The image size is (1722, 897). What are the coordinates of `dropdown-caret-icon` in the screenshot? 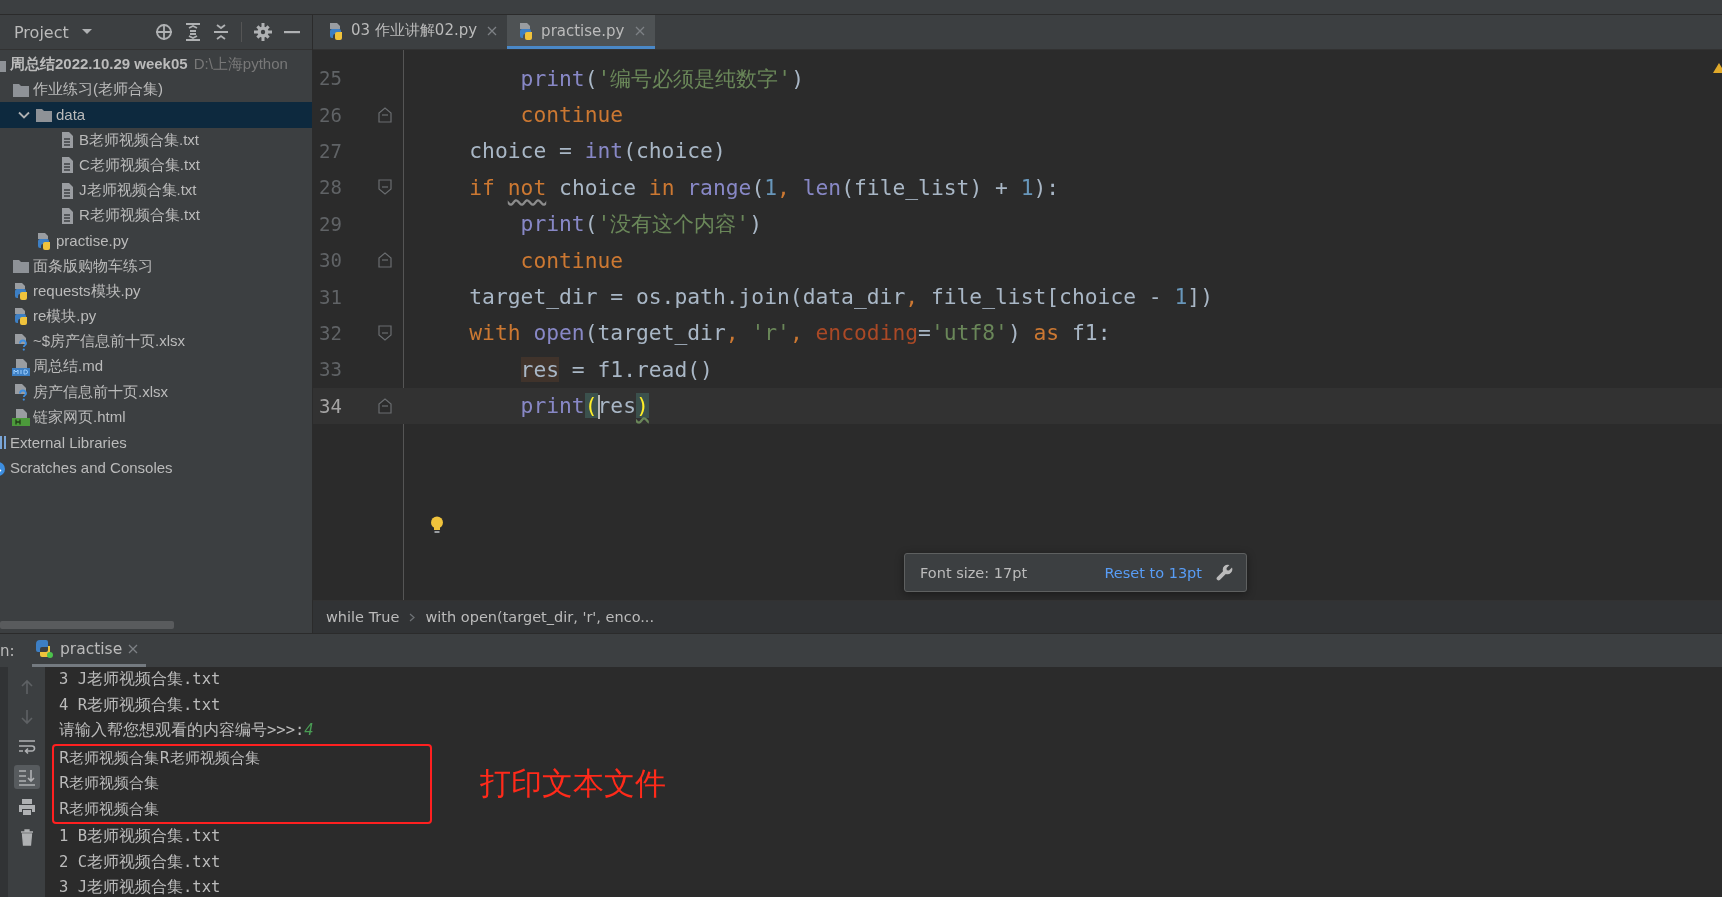 It's located at (86, 32).